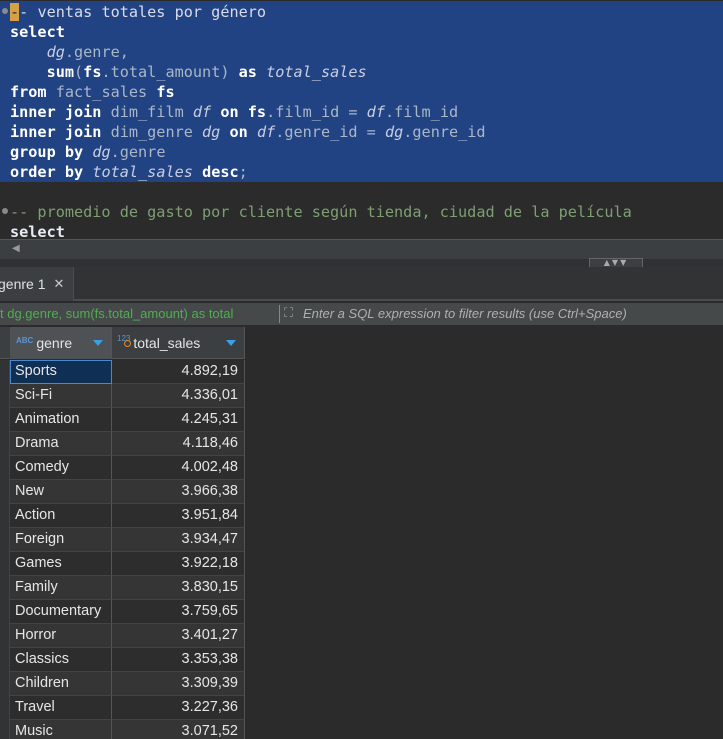 This screenshot has width=723, height=739. Describe the element at coordinates (47, 152) in the screenshot. I see `sql-keyword: group by` at that location.